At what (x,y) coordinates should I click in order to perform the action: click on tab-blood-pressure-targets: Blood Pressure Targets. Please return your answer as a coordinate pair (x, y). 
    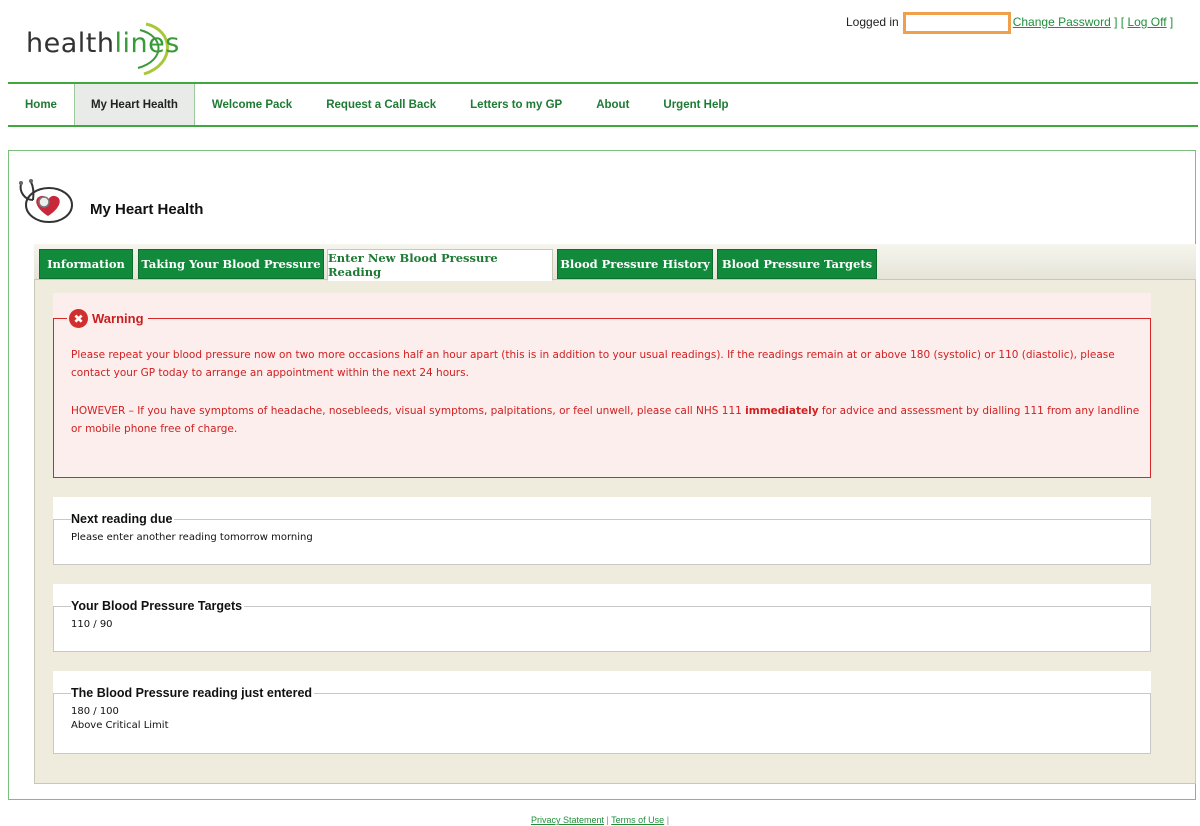
    Looking at the image, I should click on (797, 264).